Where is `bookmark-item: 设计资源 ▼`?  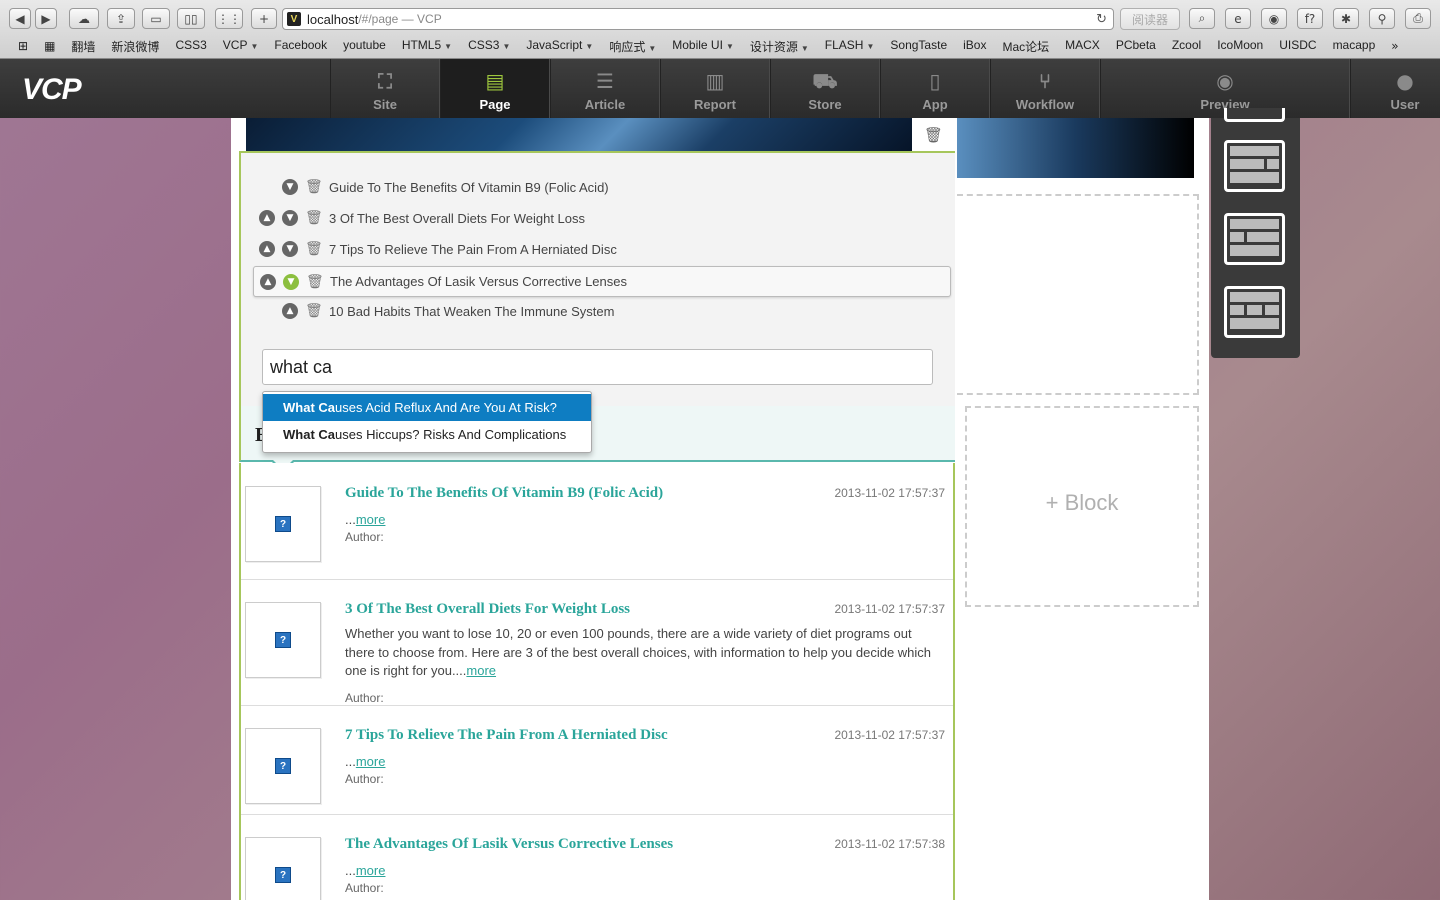
bookmark-item: 设计资源 ▼ is located at coordinates (779, 46).